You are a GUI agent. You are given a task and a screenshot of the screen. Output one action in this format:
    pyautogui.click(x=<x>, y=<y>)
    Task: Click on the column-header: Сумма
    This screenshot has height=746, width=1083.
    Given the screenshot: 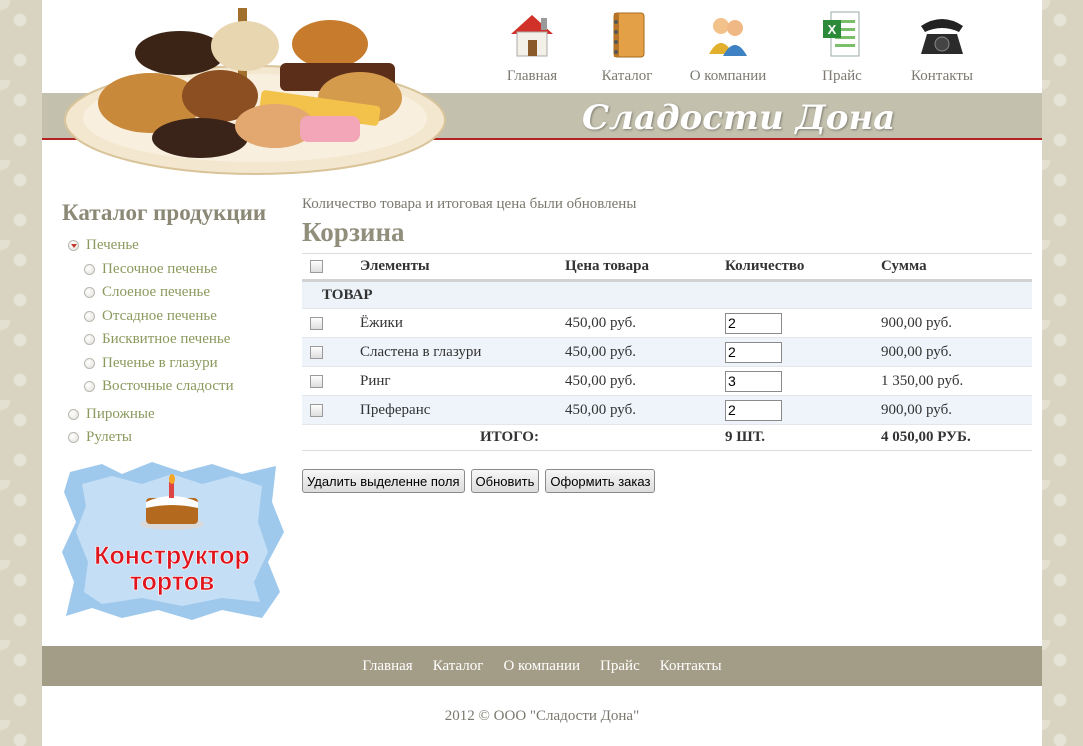 What is the action you would take?
    pyautogui.click(x=956, y=267)
    